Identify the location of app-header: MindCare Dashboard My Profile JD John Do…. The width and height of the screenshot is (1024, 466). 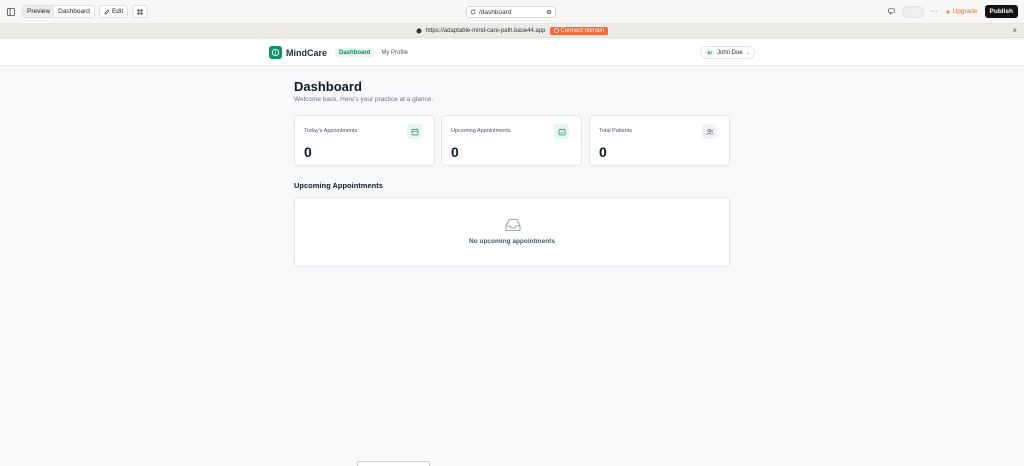
(512, 53).